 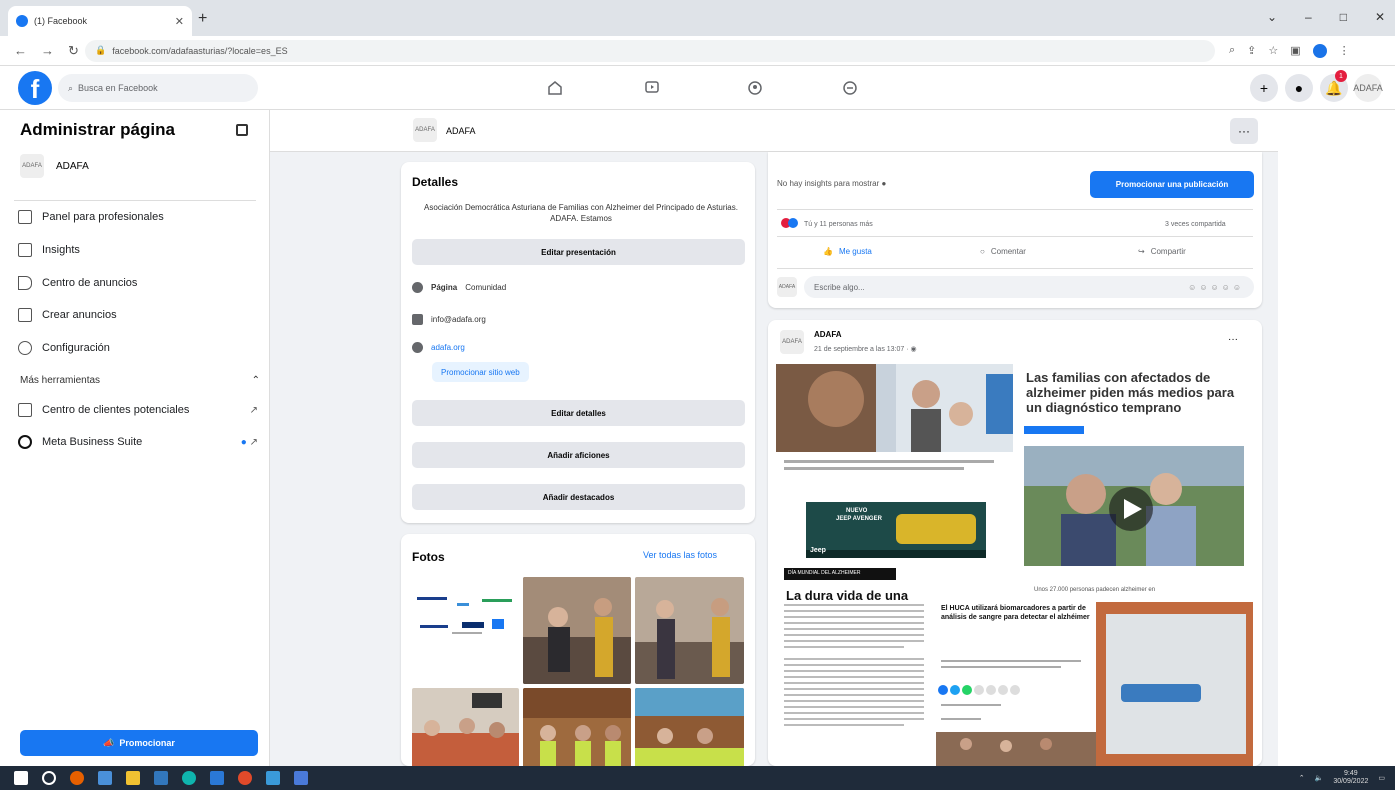 I want to click on firefox-icon, so click(x=77, y=778).